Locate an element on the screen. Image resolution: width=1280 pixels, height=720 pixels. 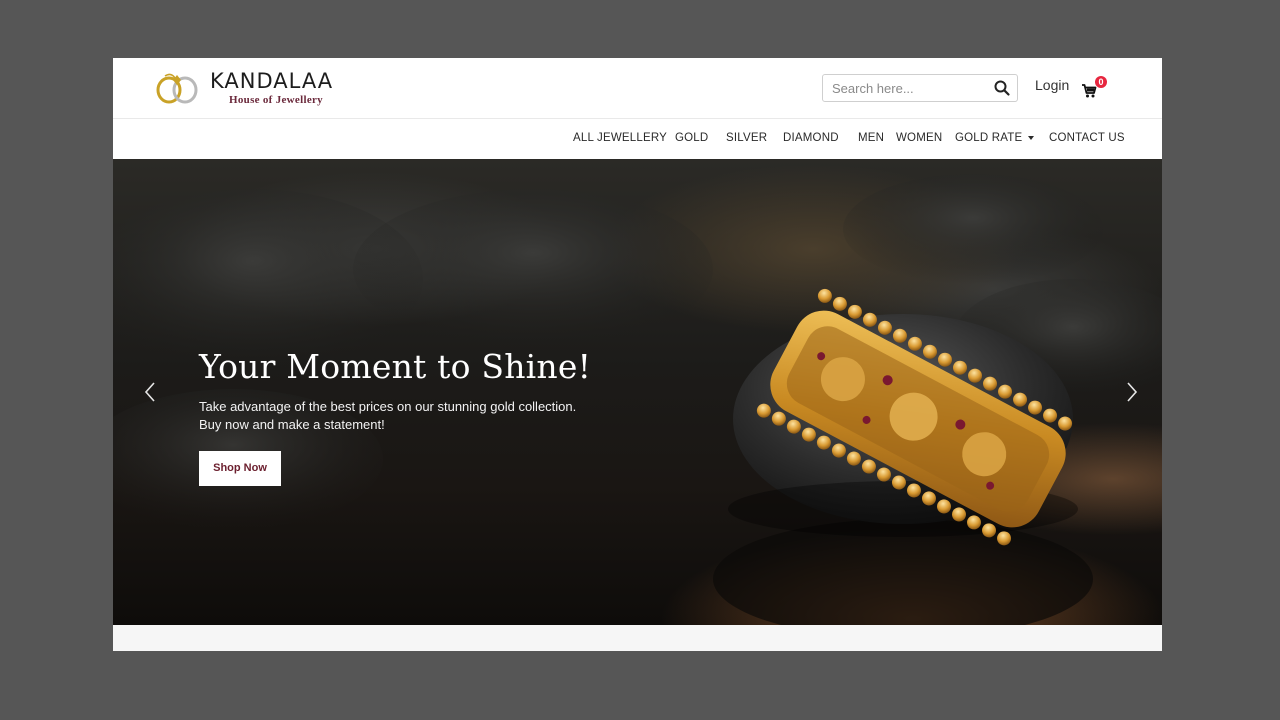
nav-item-women: WOMEN is located at coordinates (919, 138).